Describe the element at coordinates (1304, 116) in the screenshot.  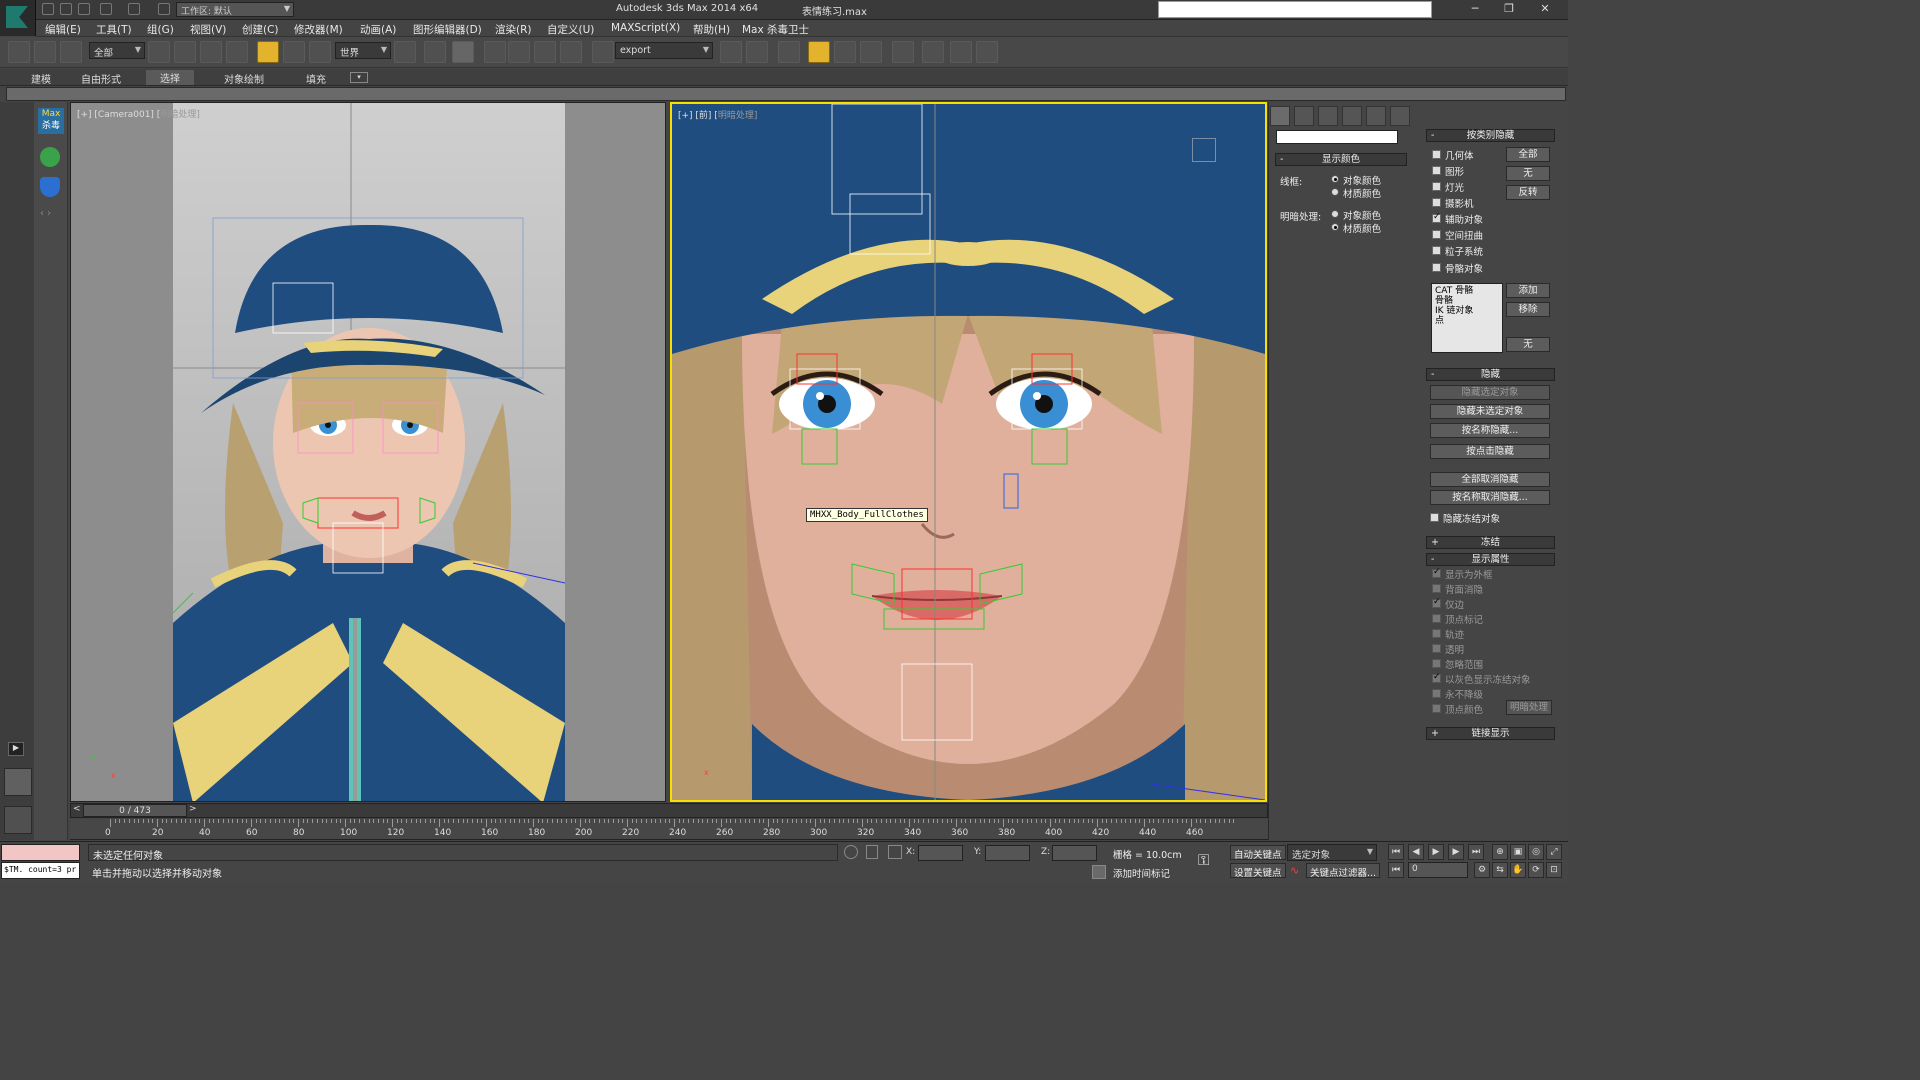
I see `modify-tab-icon` at that location.